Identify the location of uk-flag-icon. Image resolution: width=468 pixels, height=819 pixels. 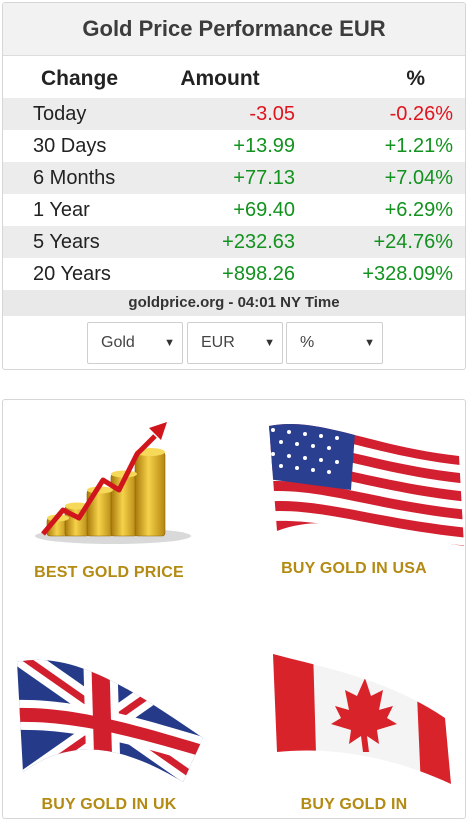
(110, 720).